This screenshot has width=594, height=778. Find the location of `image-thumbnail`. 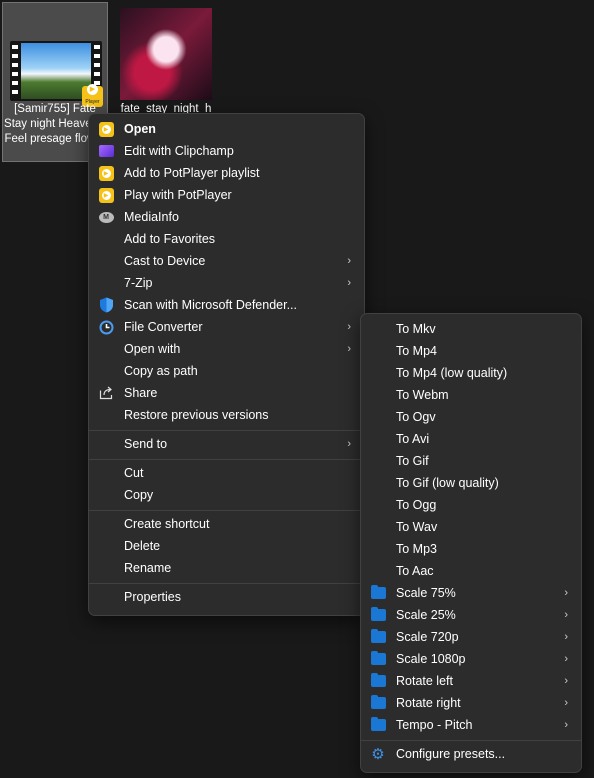

image-thumbnail is located at coordinates (166, 54).